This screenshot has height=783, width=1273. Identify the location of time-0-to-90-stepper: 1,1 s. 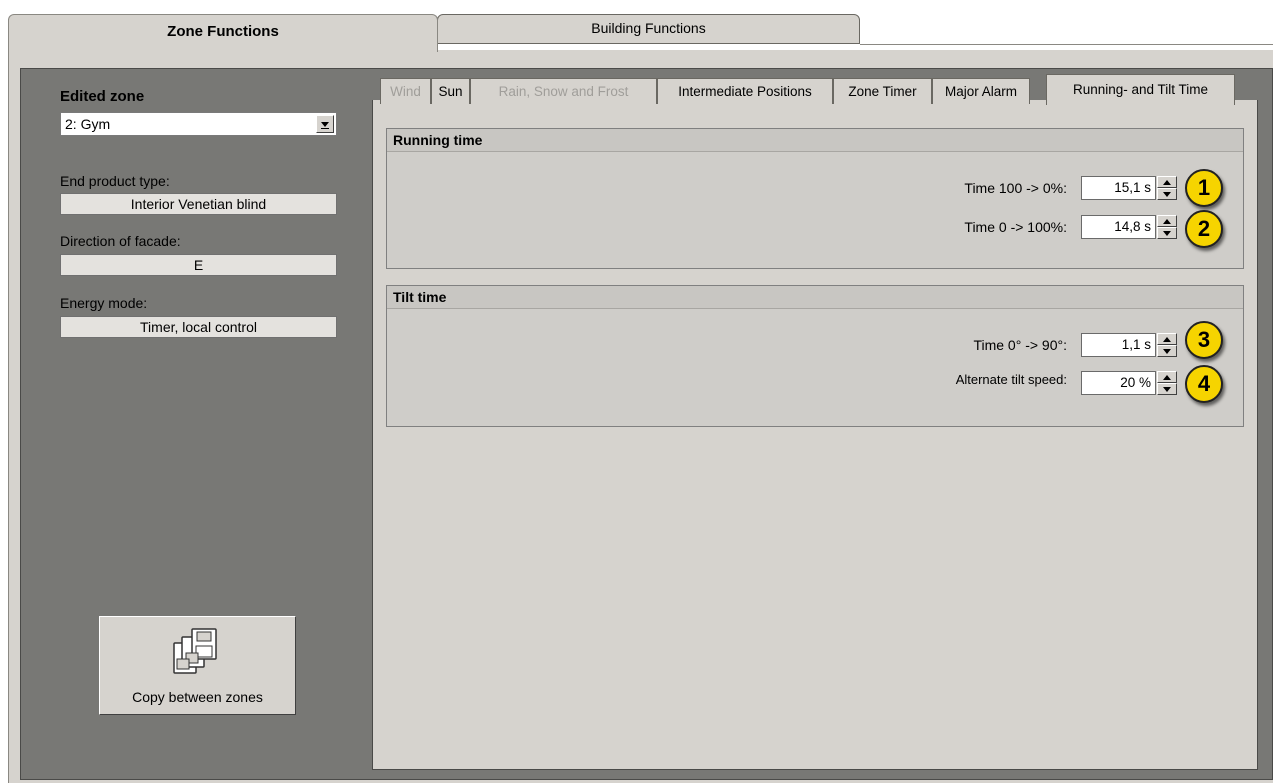
(1130, 345).